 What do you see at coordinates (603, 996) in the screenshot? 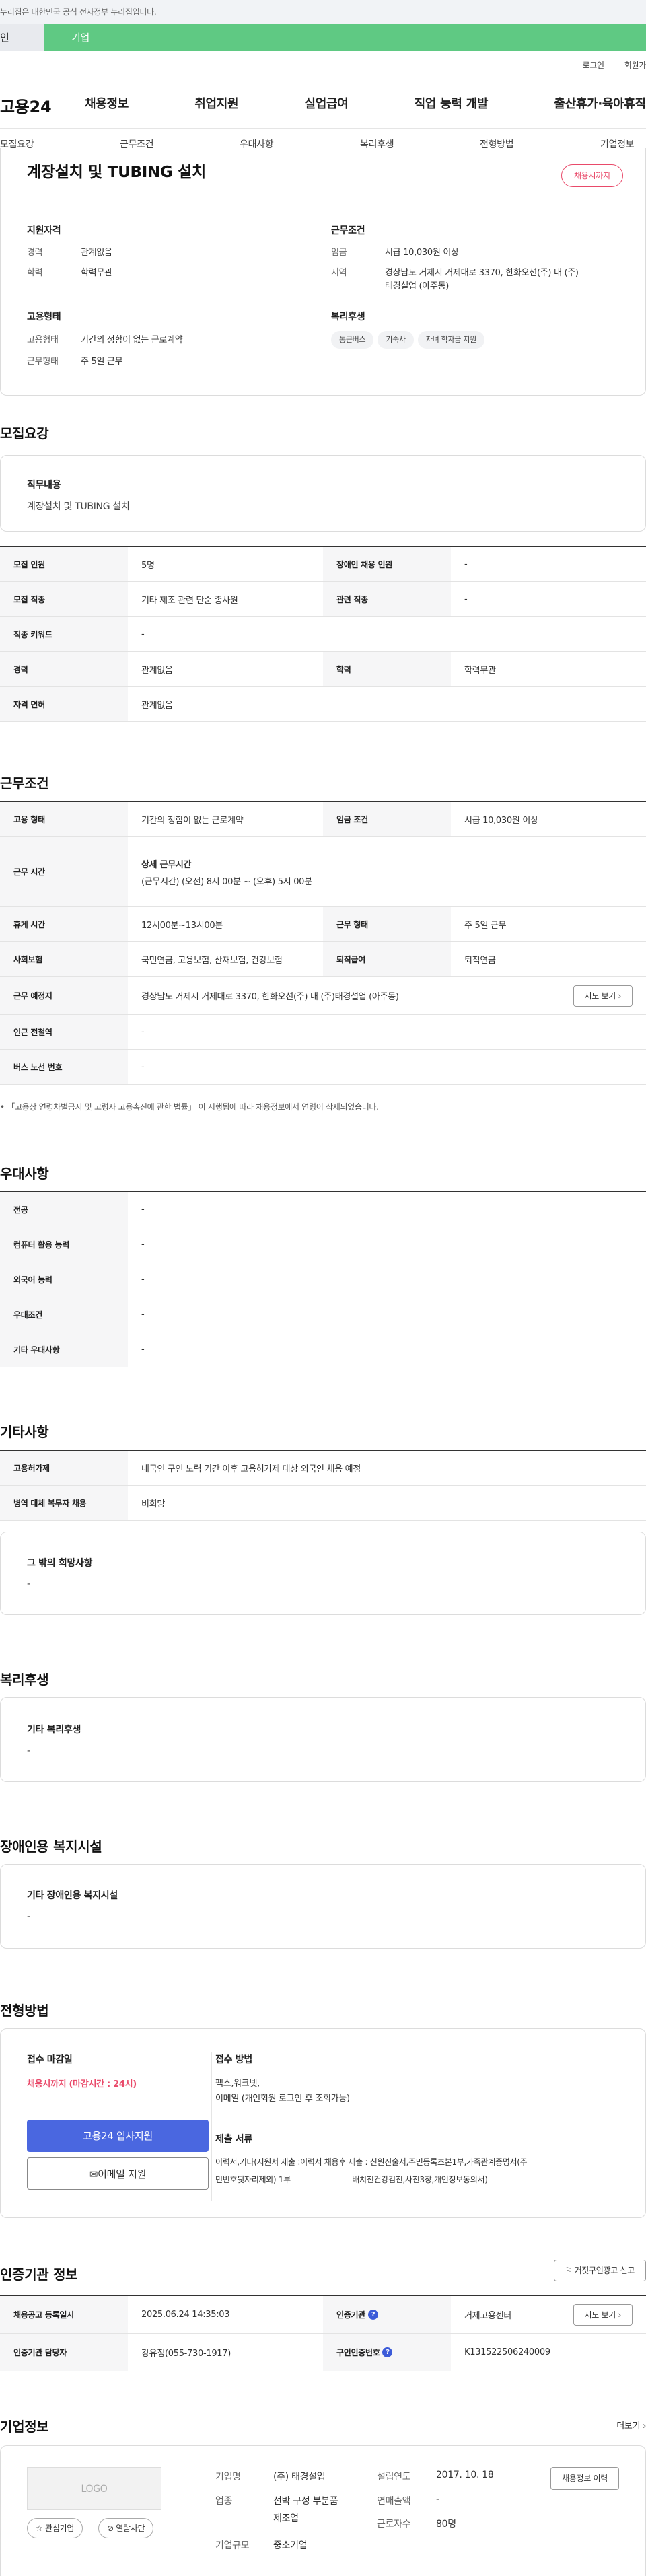
I see `map-button: 지도 보기 ›` at bounding box center [603, 996].